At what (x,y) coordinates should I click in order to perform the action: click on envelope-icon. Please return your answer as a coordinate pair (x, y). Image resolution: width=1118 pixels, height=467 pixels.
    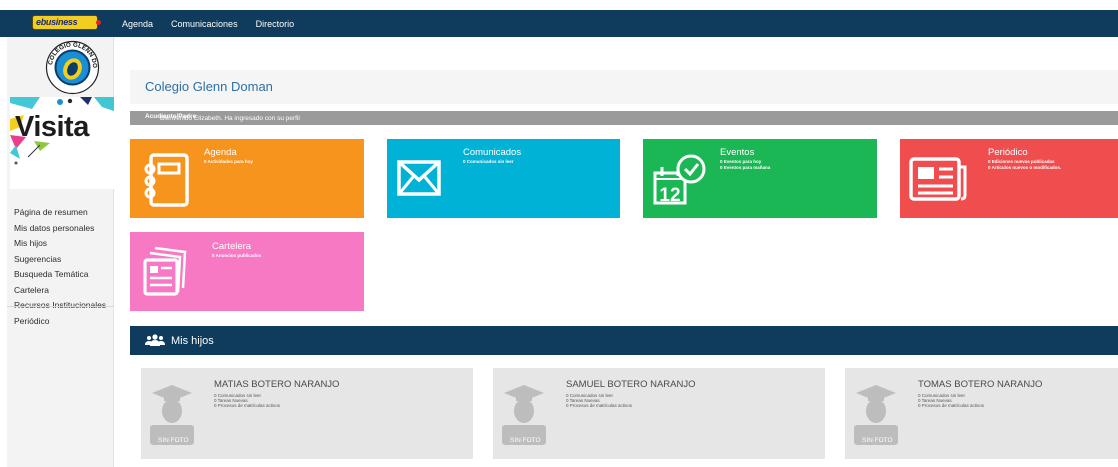
    Looking at the image, I should click on (419, 178).